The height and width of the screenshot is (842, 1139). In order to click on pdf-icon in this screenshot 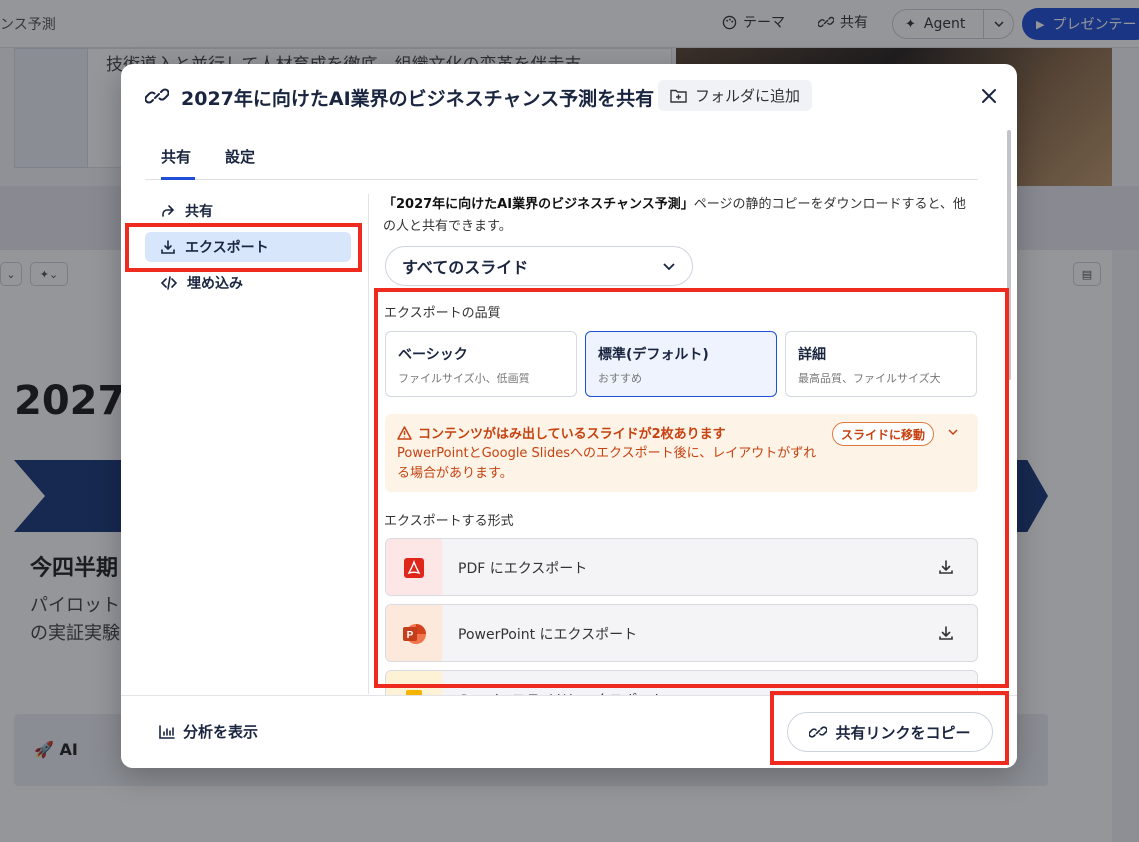, I will do `click(414, 567)`.